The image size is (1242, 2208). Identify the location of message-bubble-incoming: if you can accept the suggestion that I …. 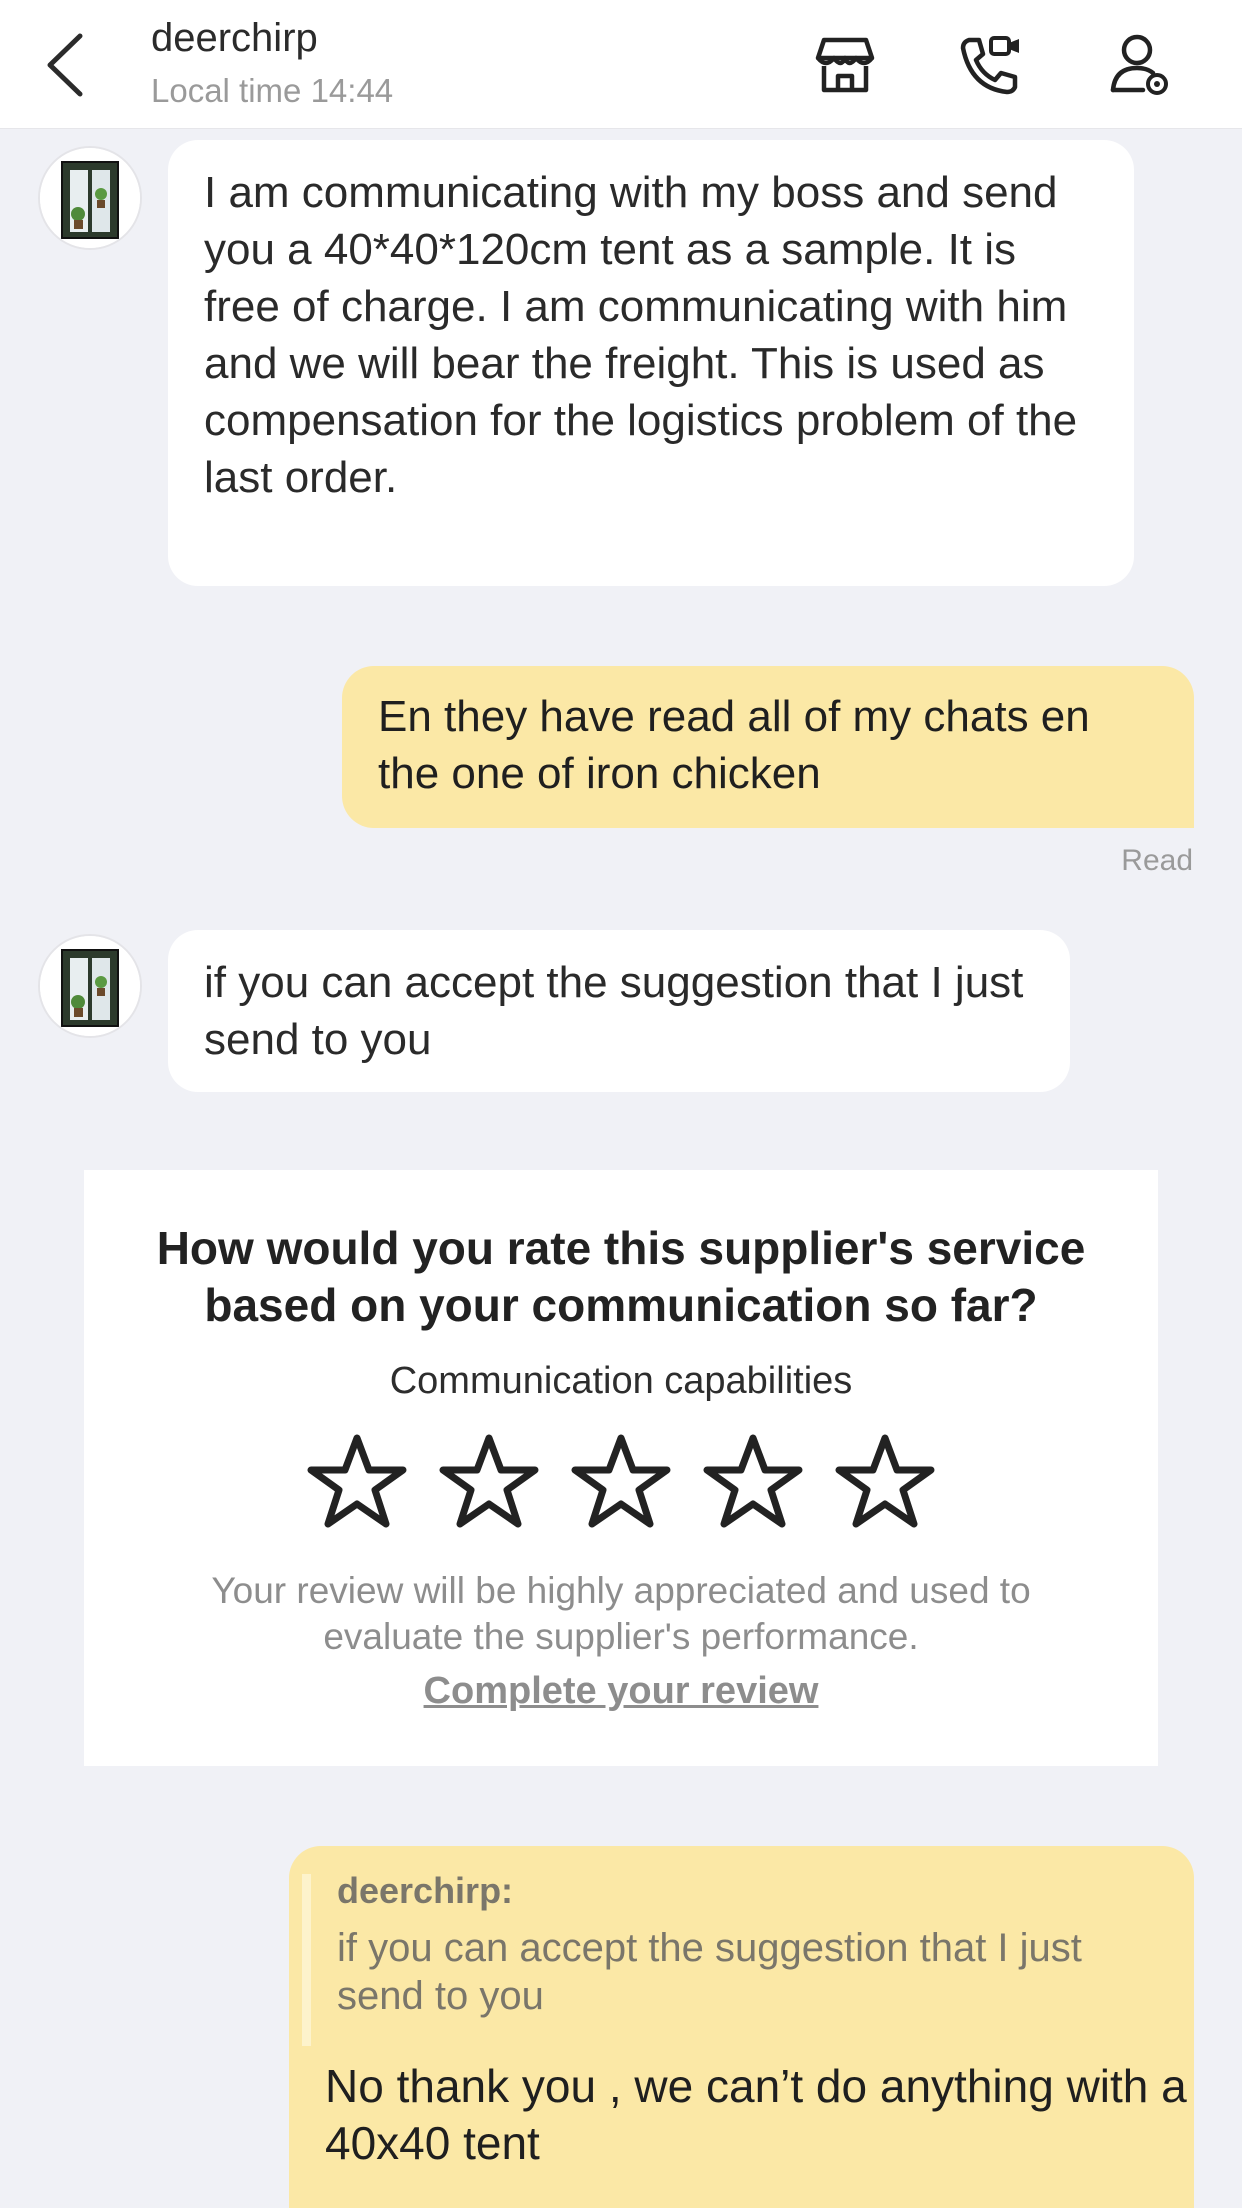
(619, 1011).